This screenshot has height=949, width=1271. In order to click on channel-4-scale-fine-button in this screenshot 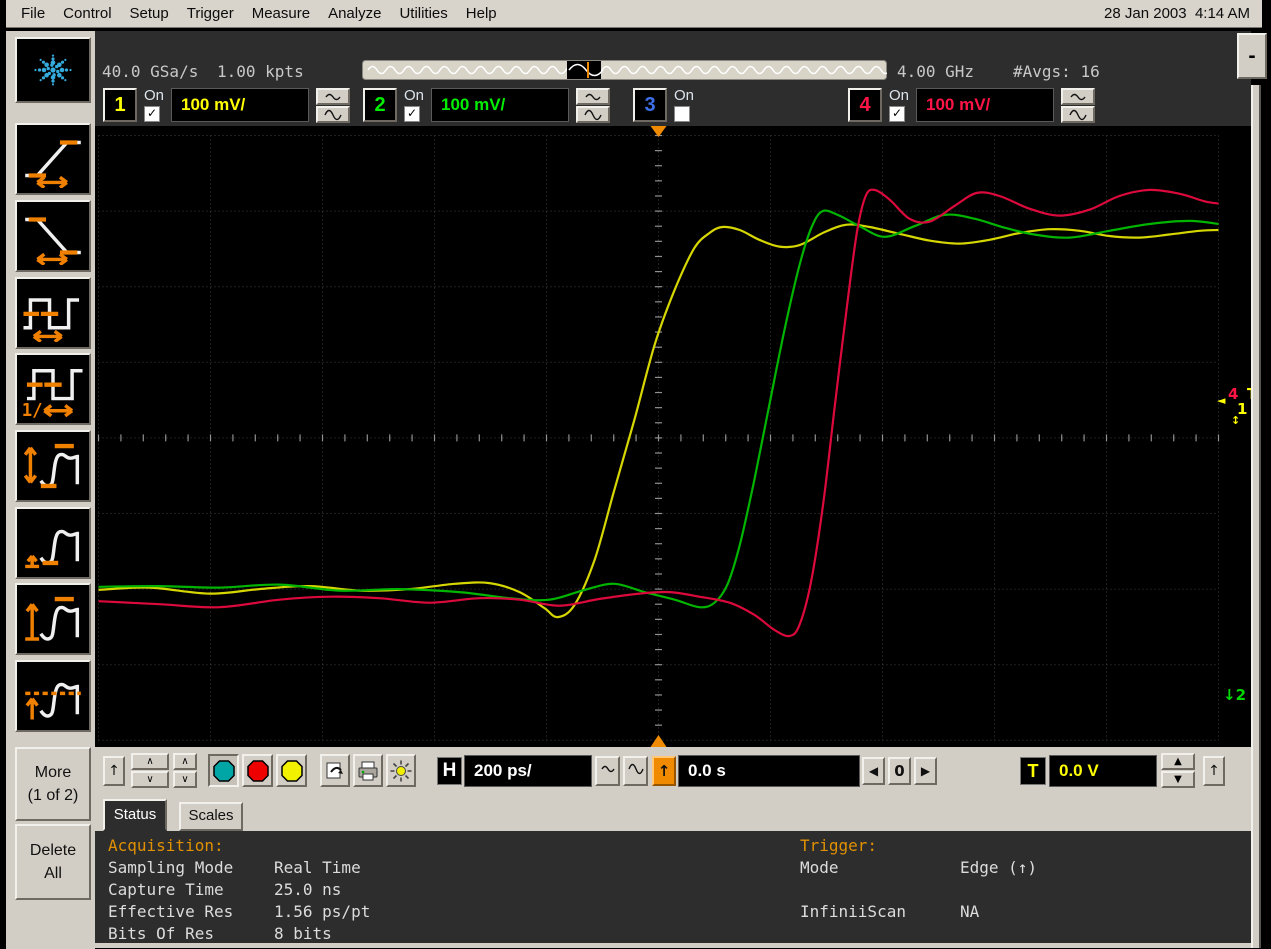, I will do `click(1078, 96)`.